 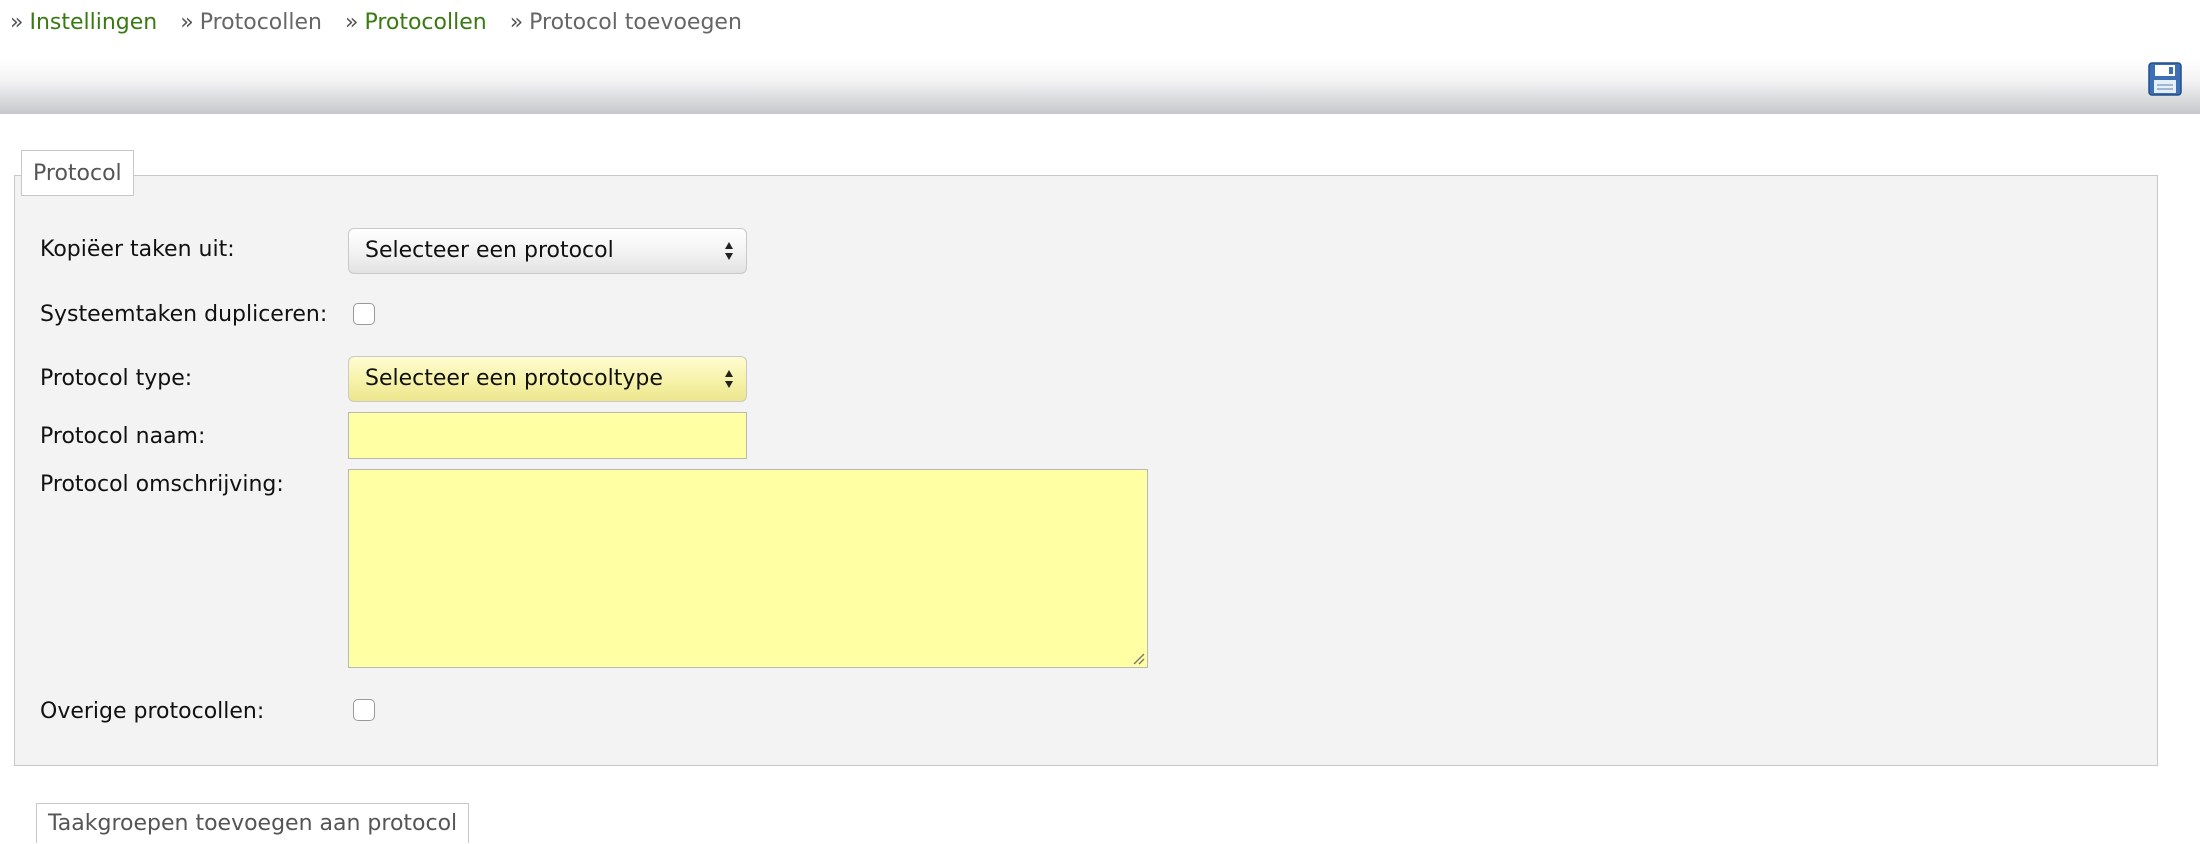 I want to click on copy-tasks-select: Selecteer een protocol, so click(x=547, y=251).